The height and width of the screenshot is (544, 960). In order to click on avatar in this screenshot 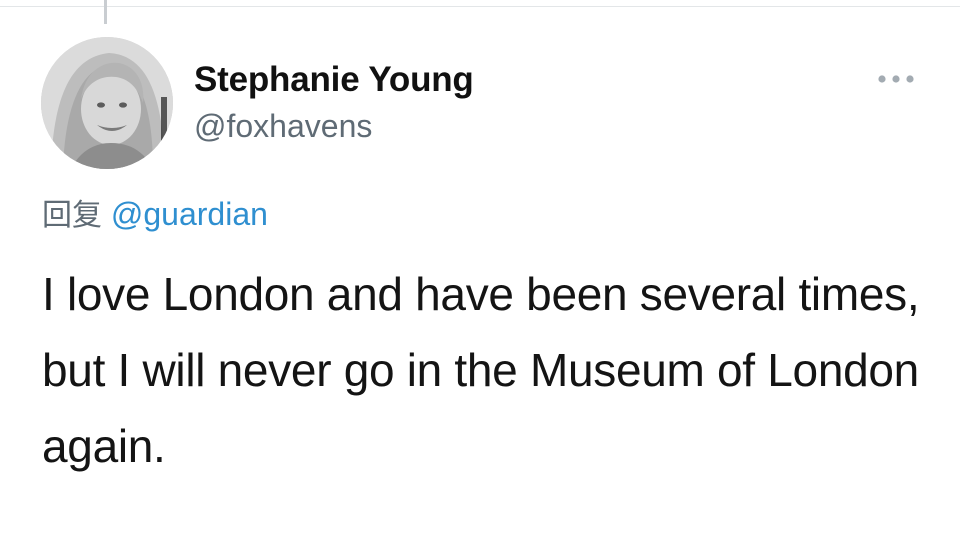, I will do `click(107, 103)`.